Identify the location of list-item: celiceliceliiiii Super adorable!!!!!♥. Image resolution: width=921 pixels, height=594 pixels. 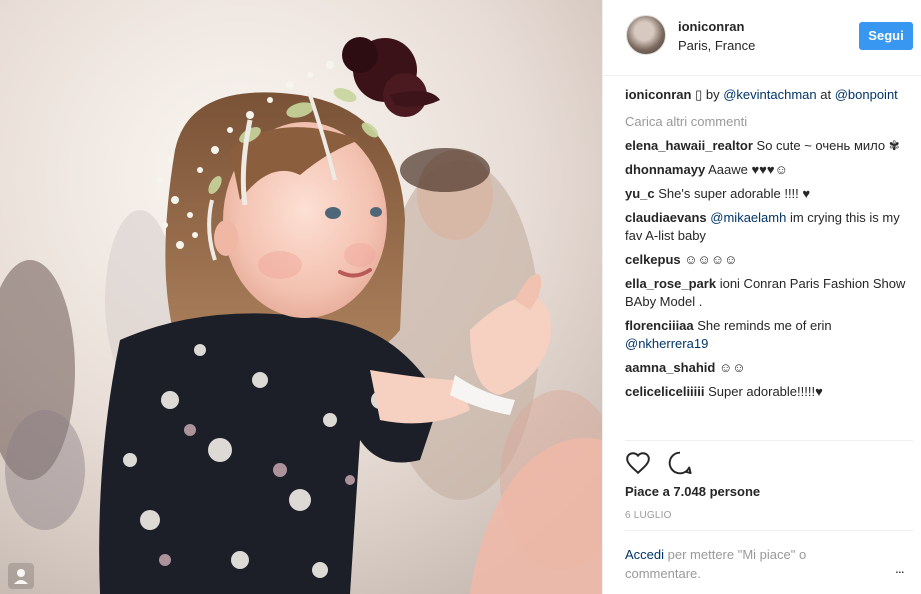
(767, 392).